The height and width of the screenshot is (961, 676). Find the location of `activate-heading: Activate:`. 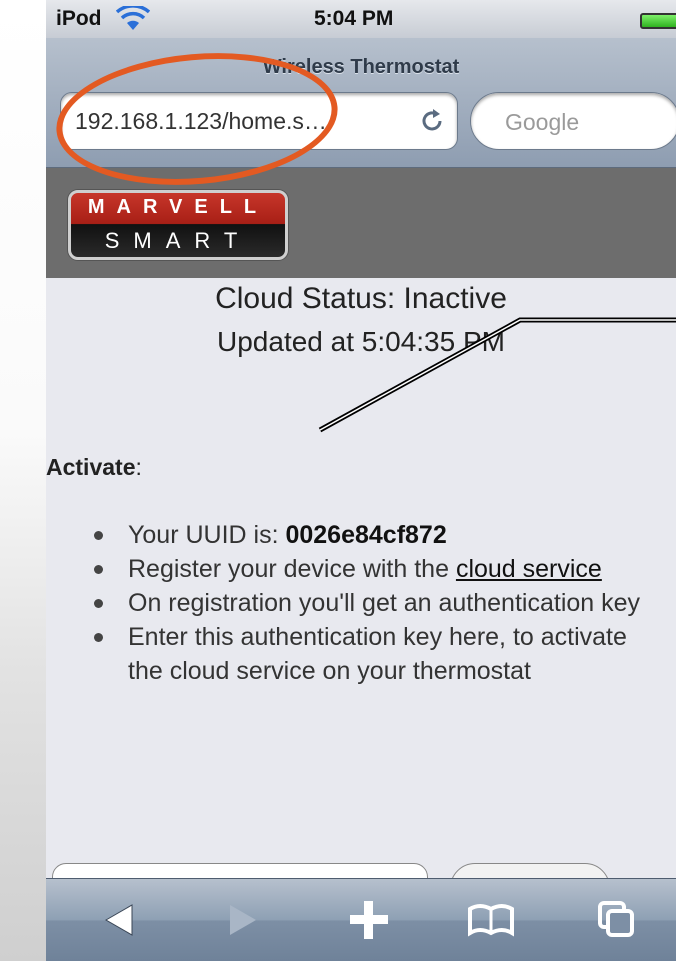

activate-heading: Activate: is located at coordinates (94, 467).